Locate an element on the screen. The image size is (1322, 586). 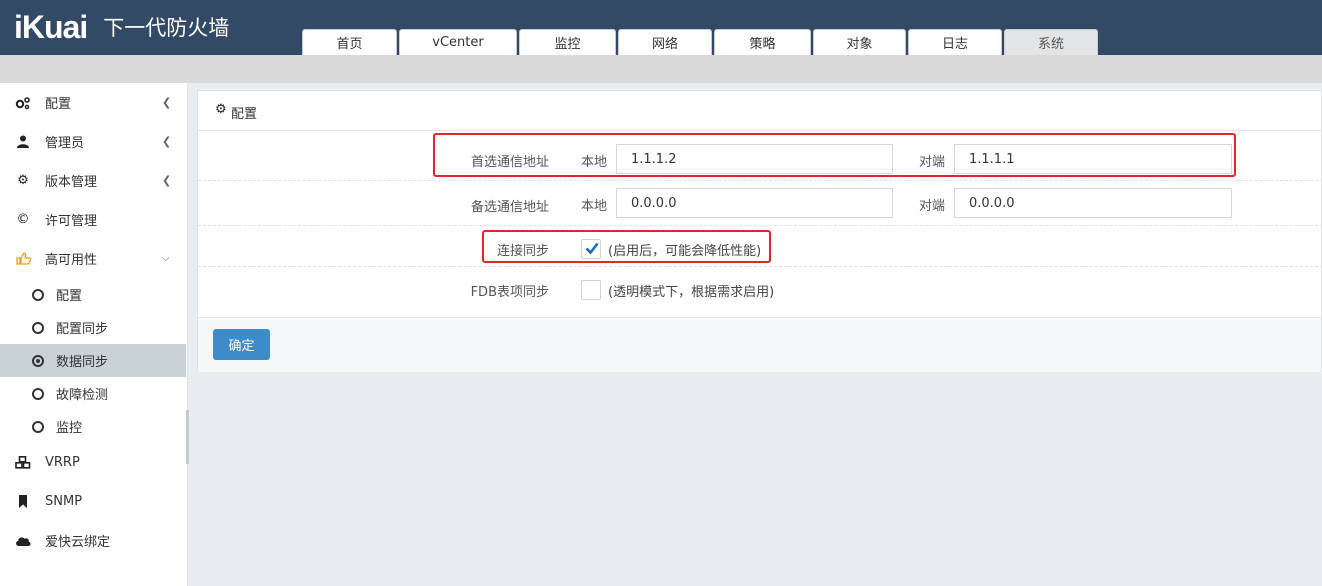
sidebar-item-cloud: 爱快云绑定 is located at coordinates (93, 540).